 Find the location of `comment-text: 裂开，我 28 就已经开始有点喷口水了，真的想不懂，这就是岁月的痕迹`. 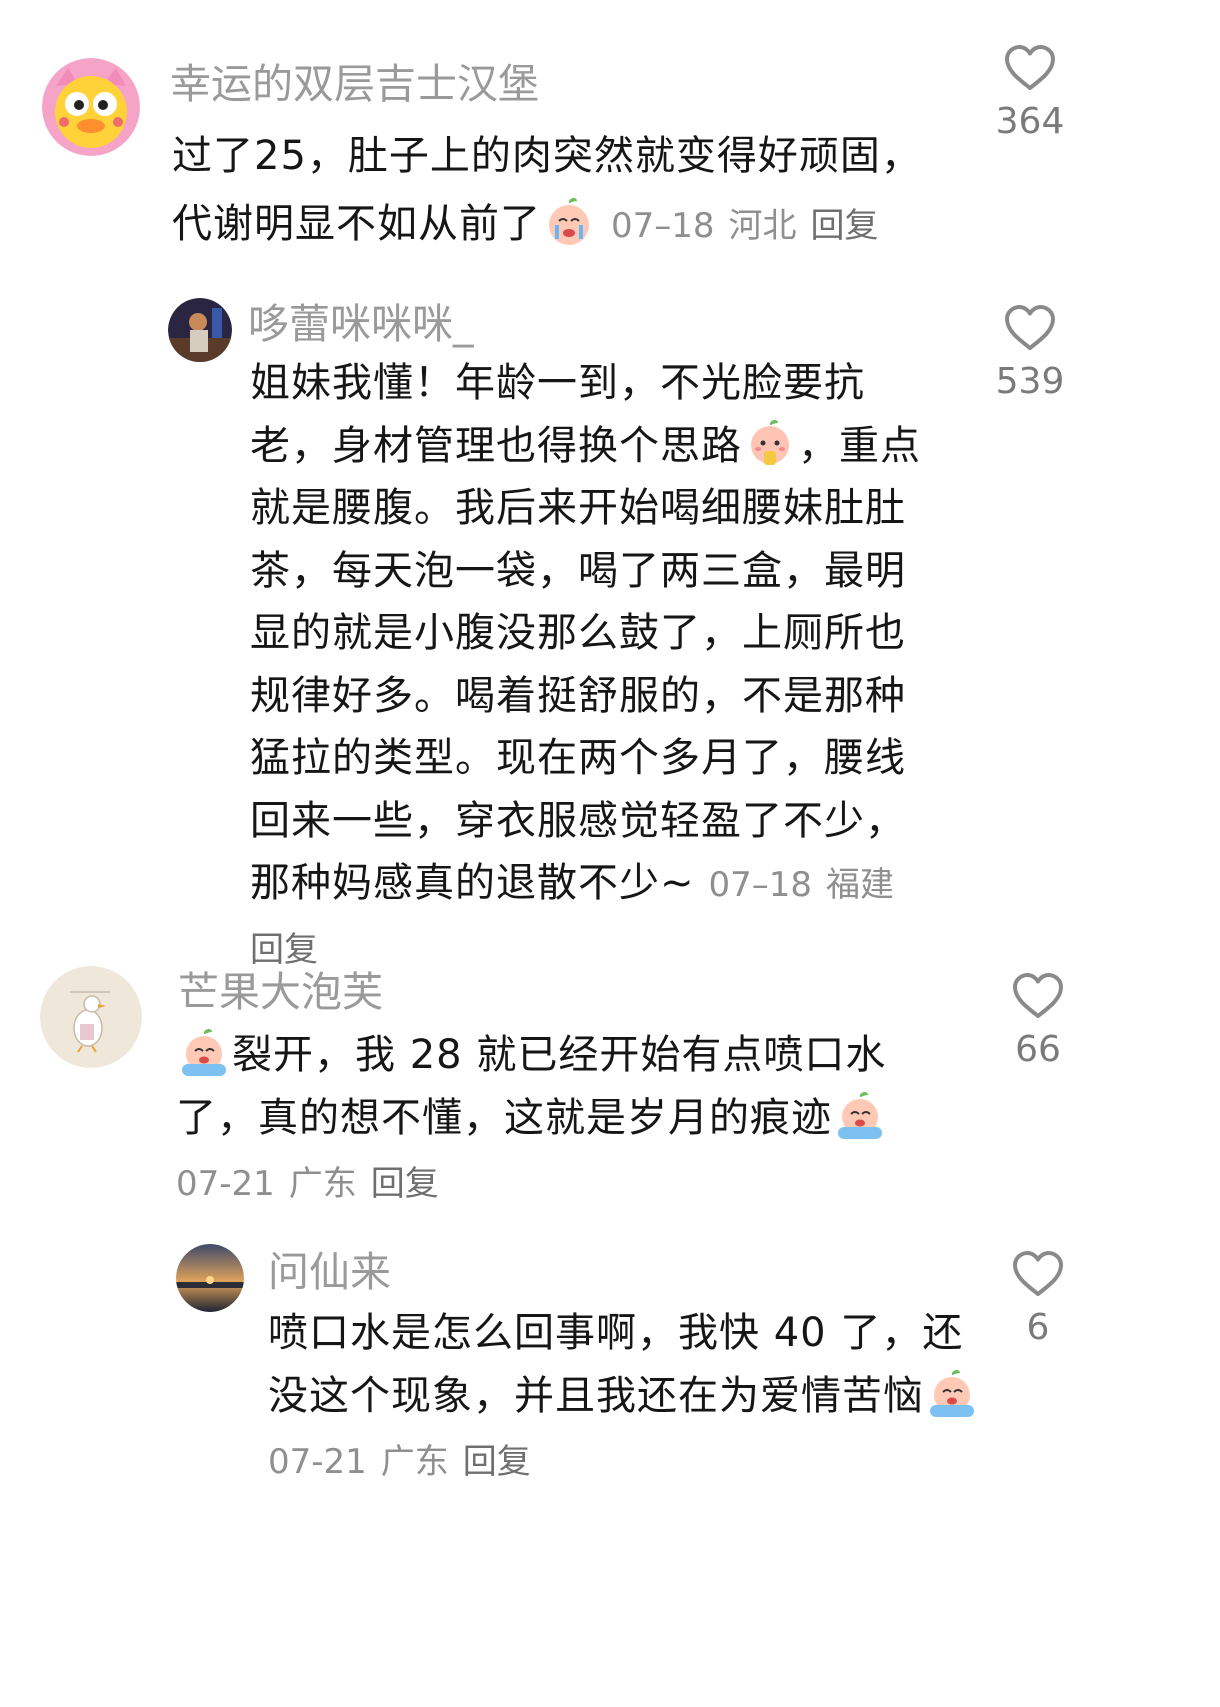

comment-text: 裂开，我 28 就已经开始有点喷口水了，真的想不懂，这就是岁月的痕迹 is located at coordinates (546, 1087).